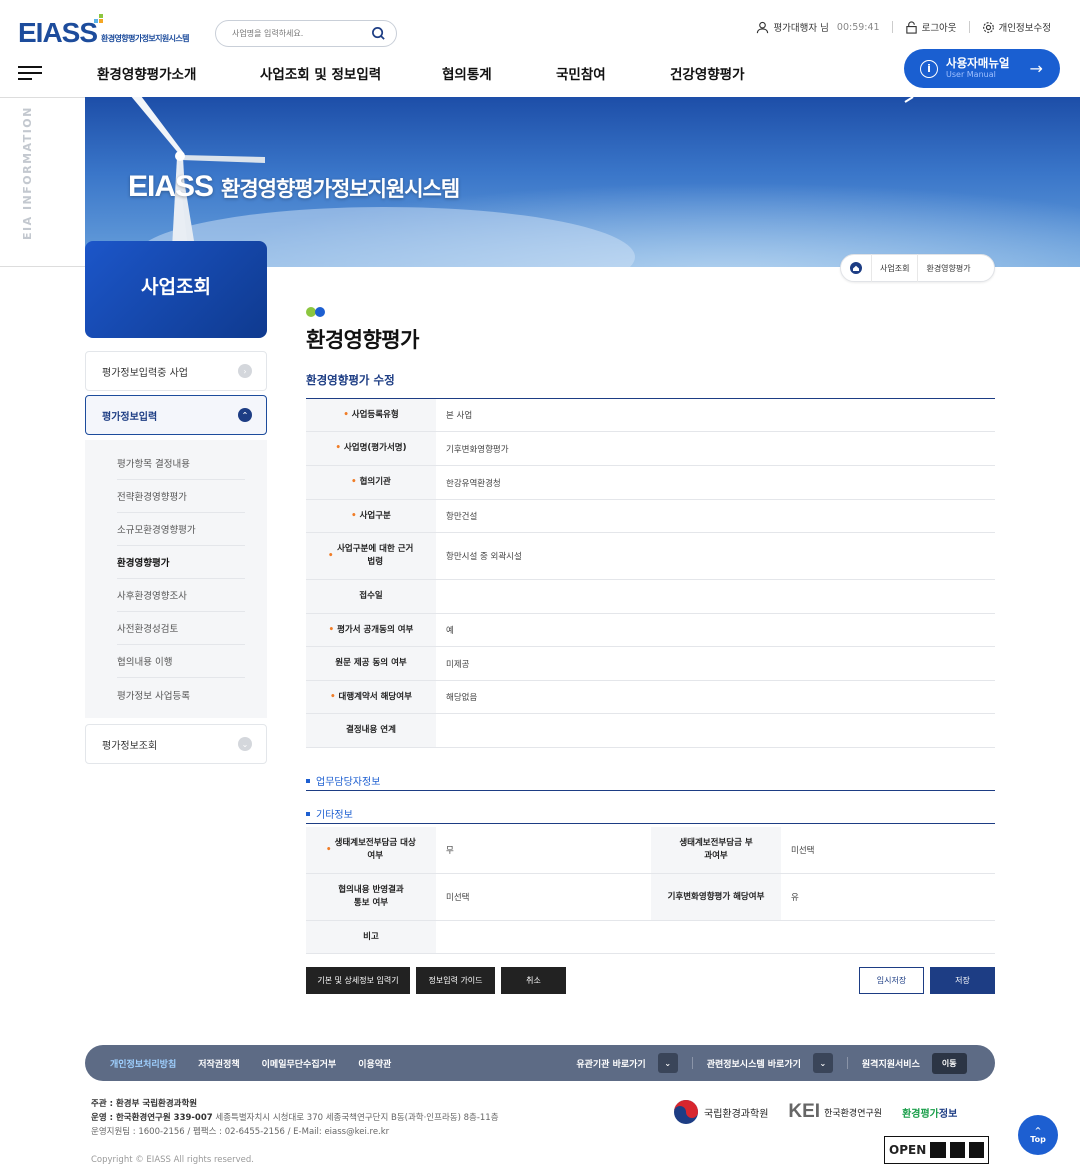 The image size is (1080, 1170). Describe the element at coordinates (467, 73) in the screenshot. I see `gnb-item-stats: 협의통계` at that location.